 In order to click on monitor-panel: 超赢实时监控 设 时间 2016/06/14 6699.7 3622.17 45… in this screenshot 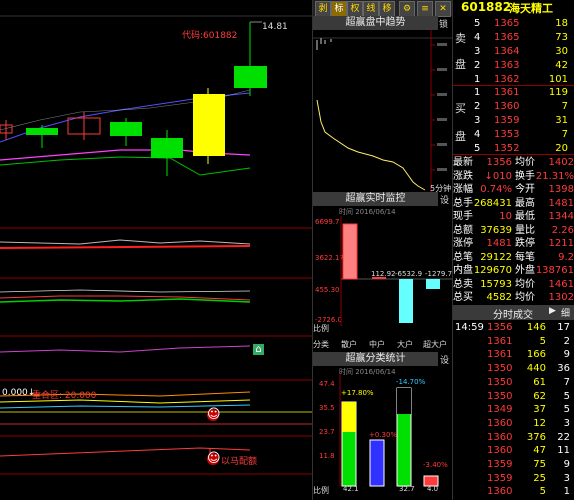, I will do `click(382, 272)`.